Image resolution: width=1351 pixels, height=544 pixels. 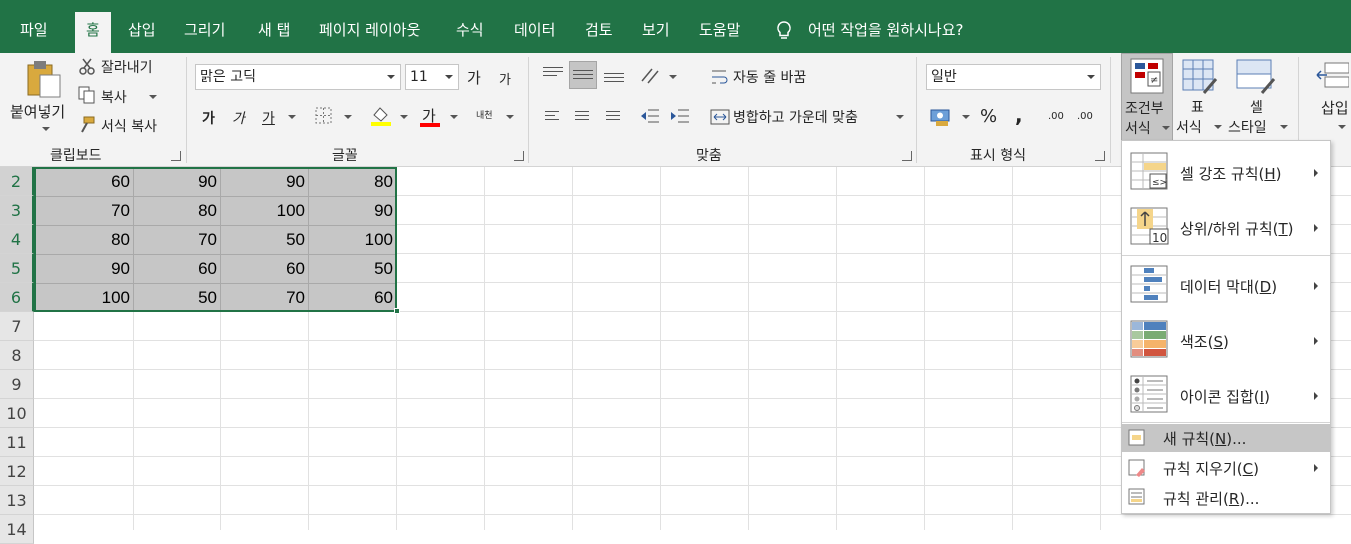 What do you see at coordinates (1056, 116) in the screenshot?
I see `increase-decimal-button: .00` at bounding box center [1056, 116].